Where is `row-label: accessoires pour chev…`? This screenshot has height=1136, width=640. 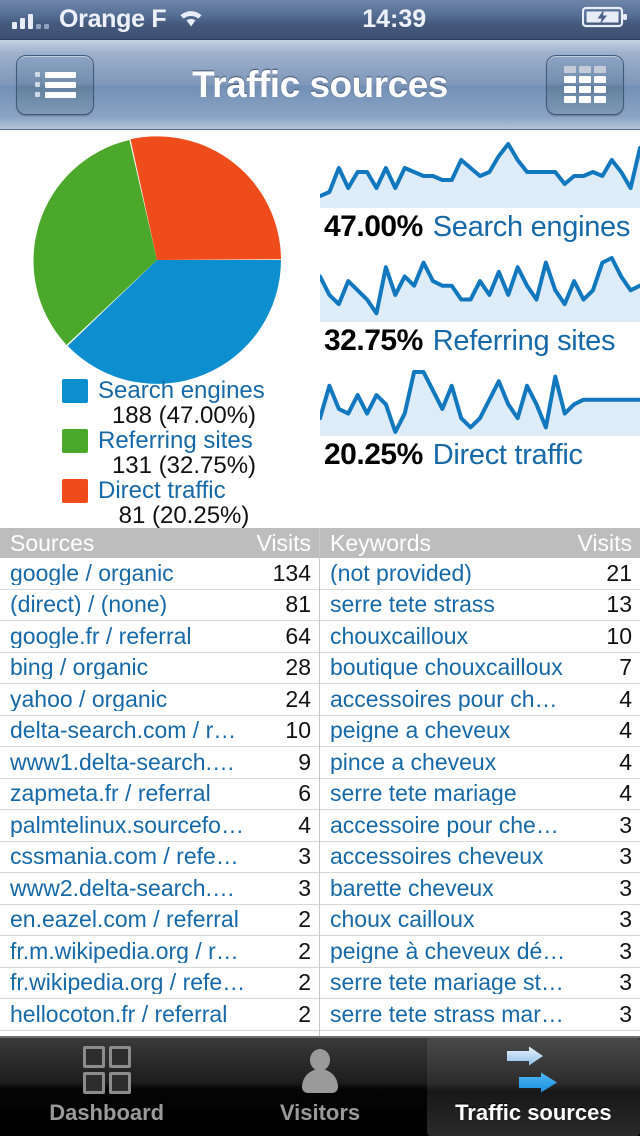
row-label: accessoires pour chev… is located at coordinates (448, 699).